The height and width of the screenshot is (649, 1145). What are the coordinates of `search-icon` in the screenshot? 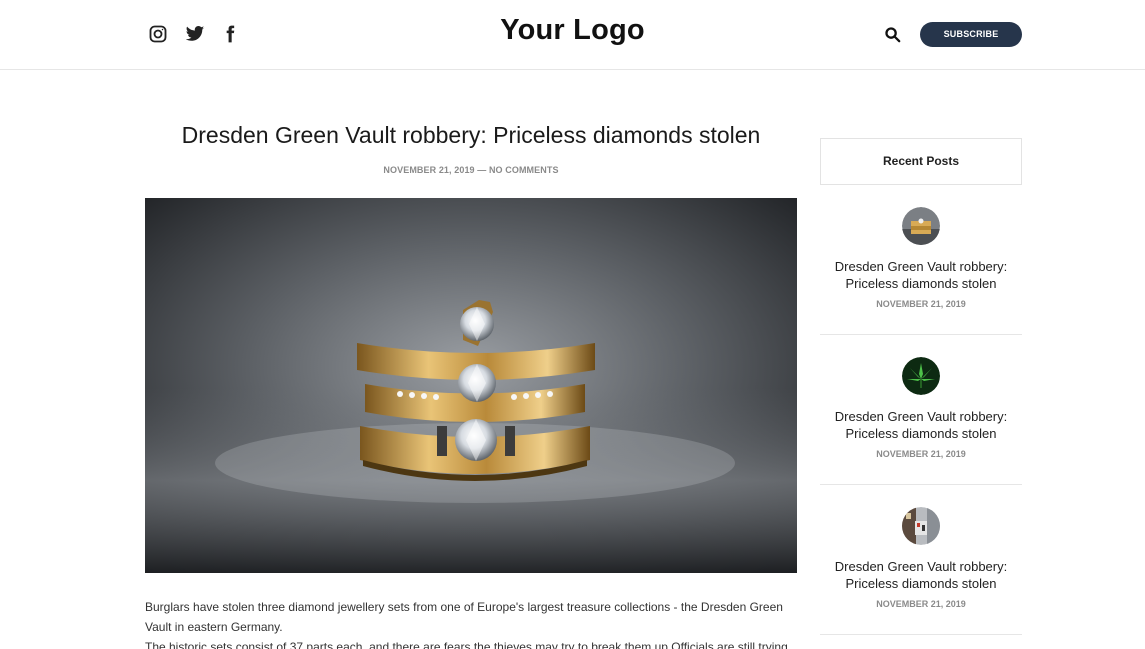 It's located at (892, 34).